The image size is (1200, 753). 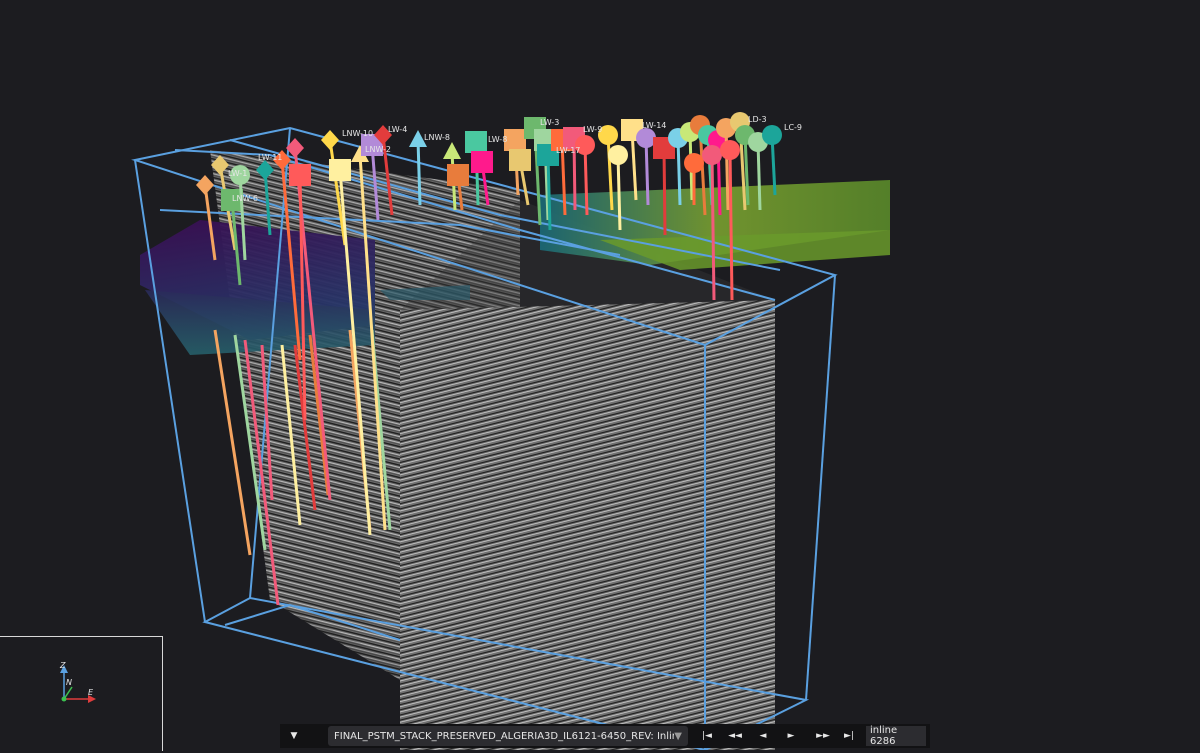 I want to click on last-slice-button: ►|, so click(x=849, y=736).